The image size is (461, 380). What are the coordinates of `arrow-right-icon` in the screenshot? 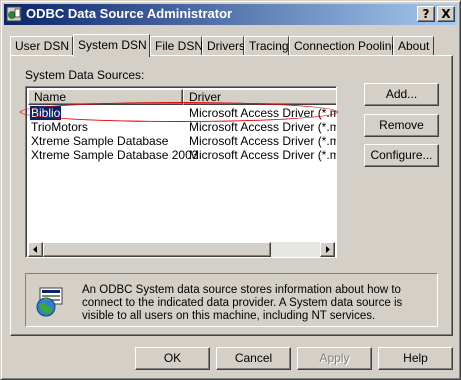 It's located at (328, 249).